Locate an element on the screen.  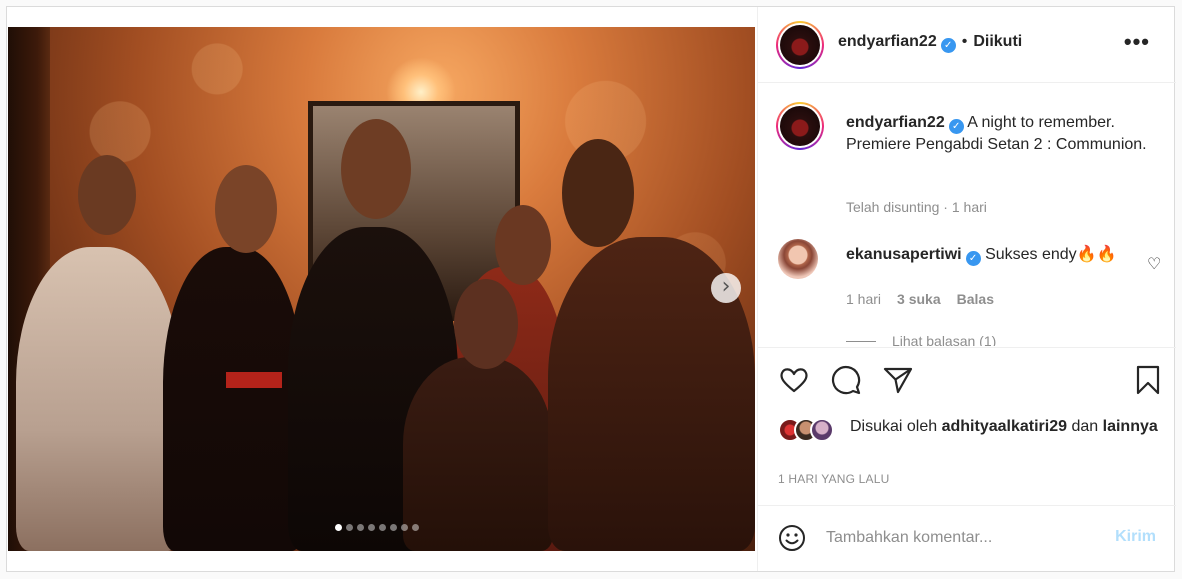
comment-composer: Kirim is located at coordinates (967, 538).